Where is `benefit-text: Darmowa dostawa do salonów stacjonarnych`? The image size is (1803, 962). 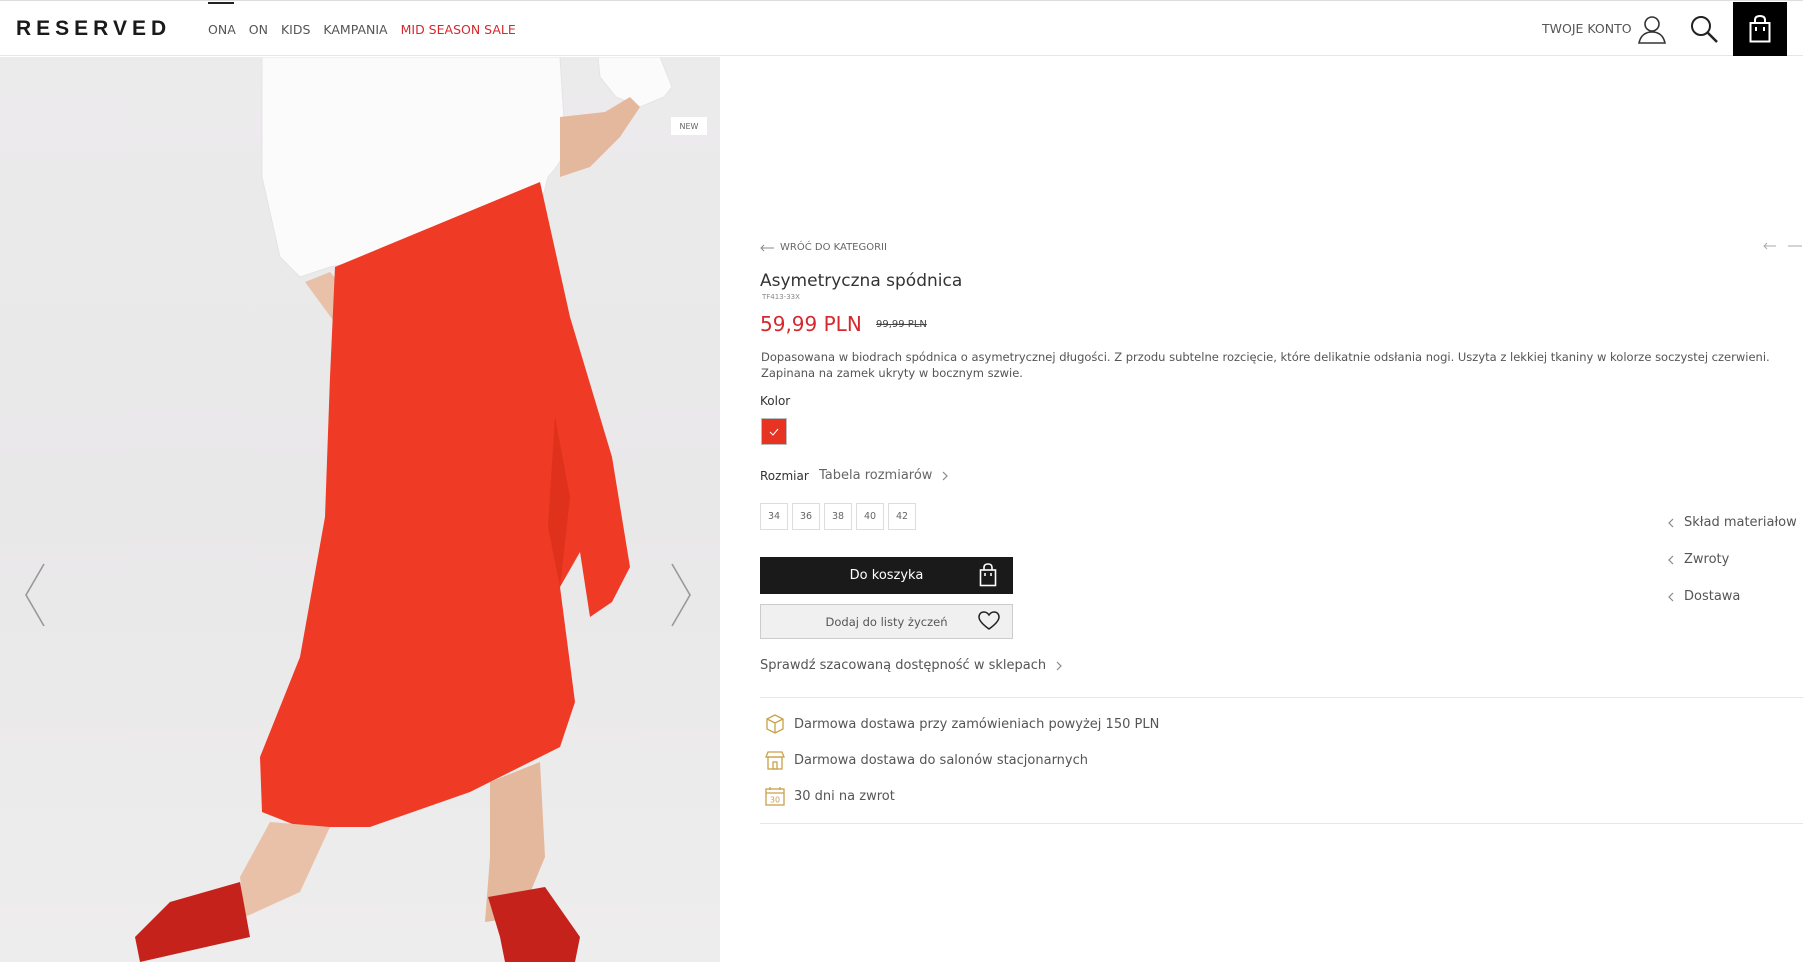
benefit-text: Darmowa dostawa do salonów stacjonarnych is located at coordinates (941, 760).